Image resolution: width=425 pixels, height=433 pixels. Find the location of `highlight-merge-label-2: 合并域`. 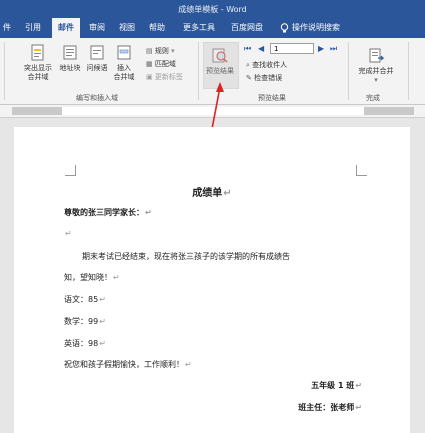

highlight-merge-label-2: 合并域 is located at coordinates (38, 77).